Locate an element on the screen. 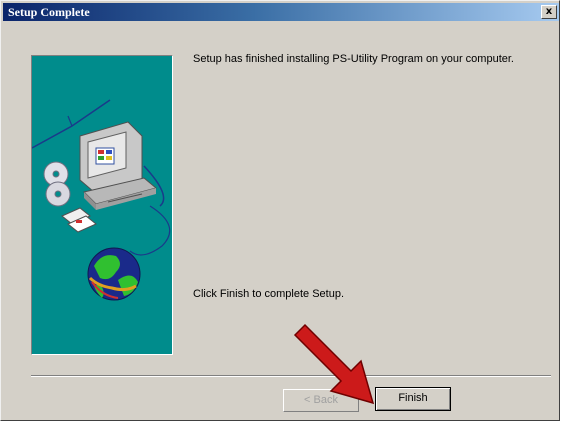 Image resolution: width=562 pixels, height=423 pixels. globe-icon is located at coordinates (114, 274).